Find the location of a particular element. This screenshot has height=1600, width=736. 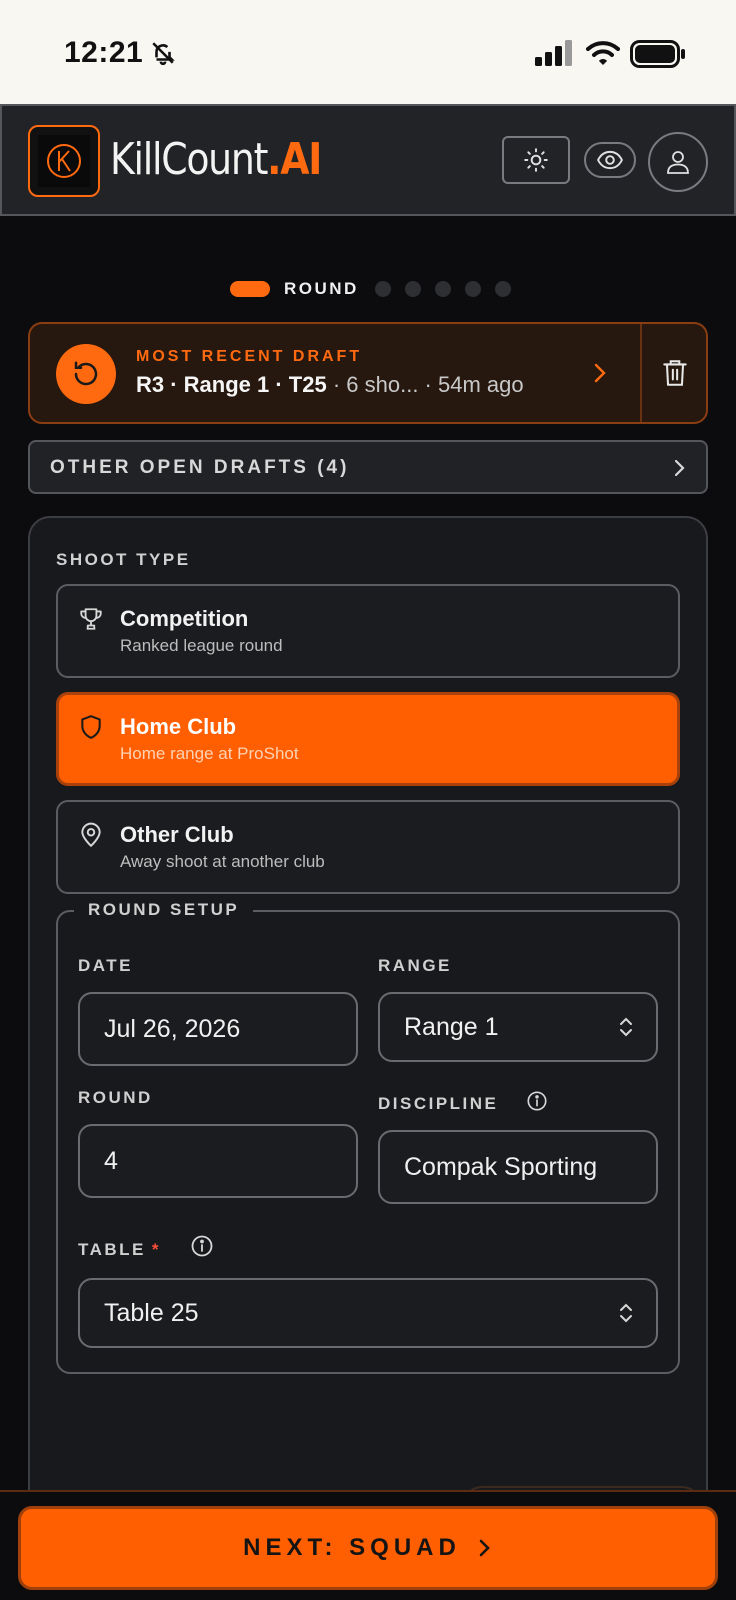

visibility-toggle-button is located at coordinates (610, 160).